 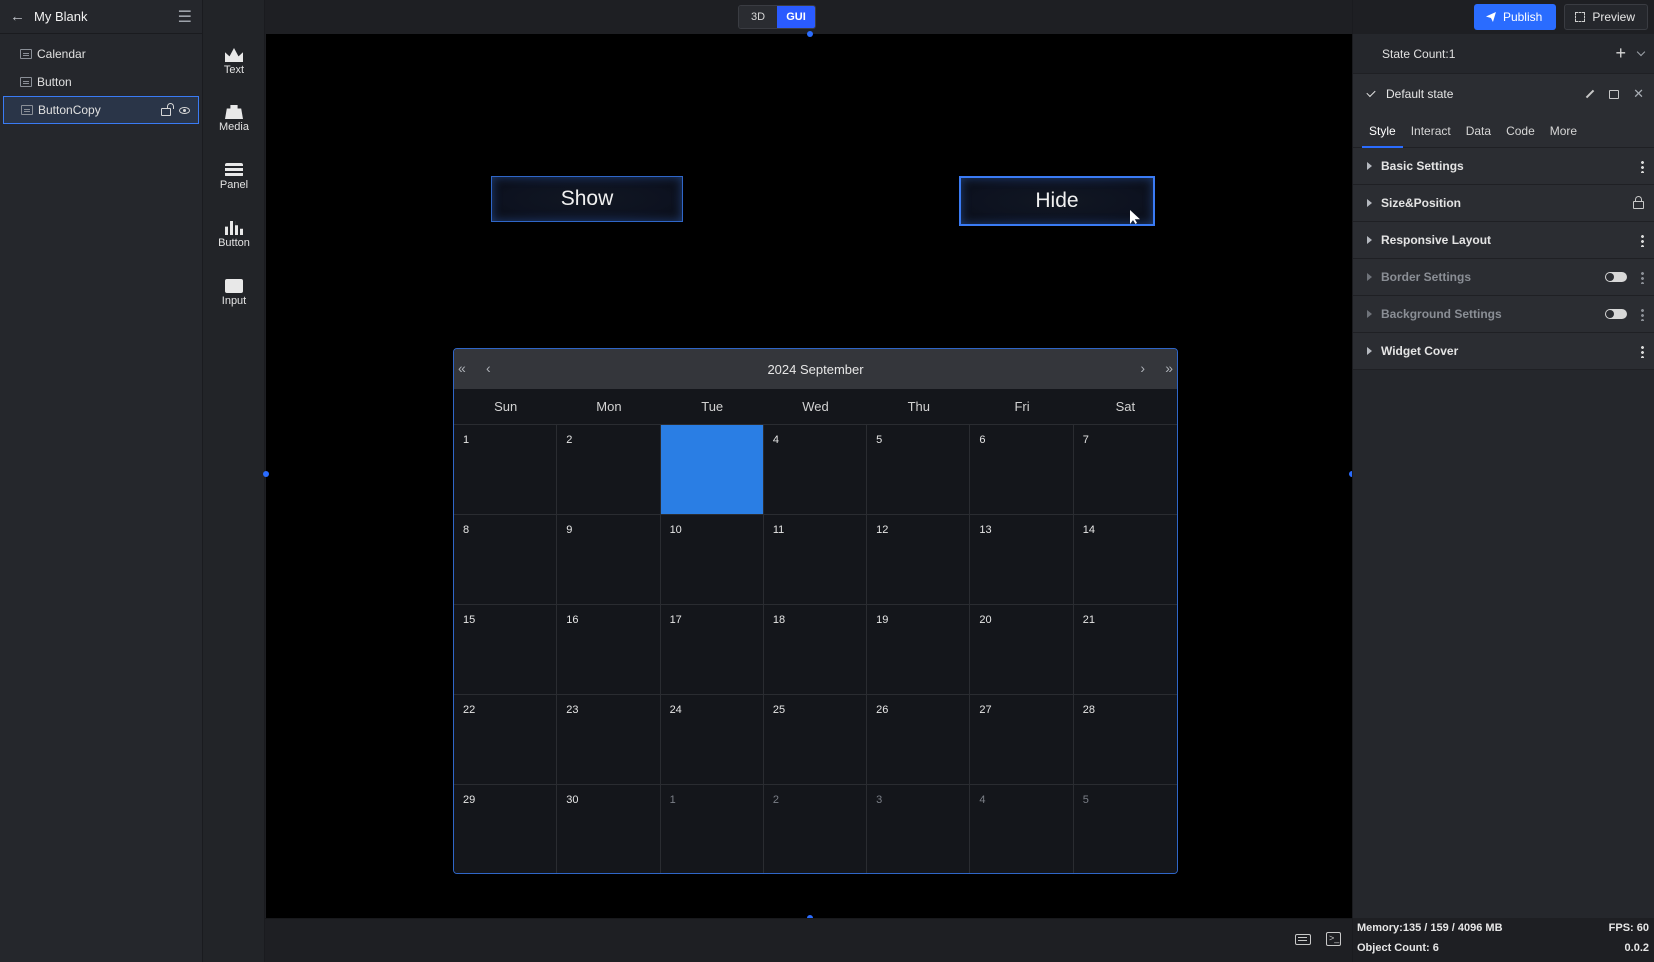 What do you see at coordinates (506, 740) in the screenshot?
I see `calendar-day: 22` at bounding box center [506, 740].